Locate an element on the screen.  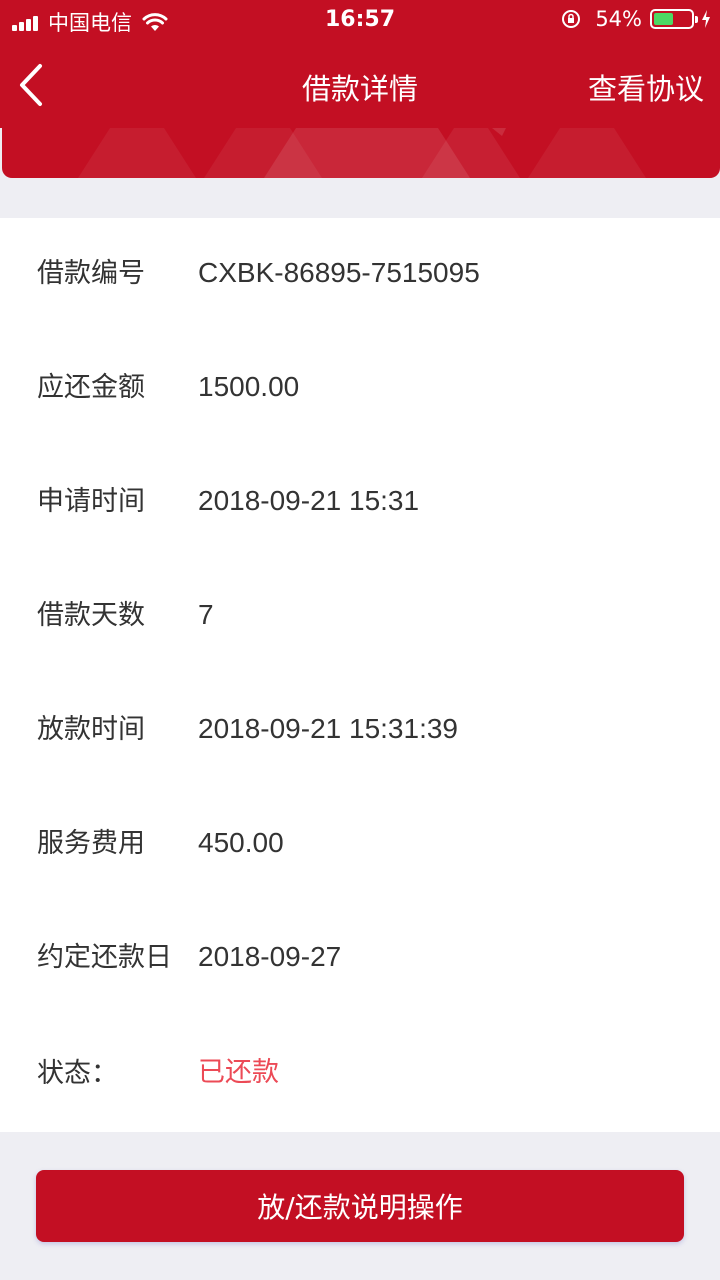
detail-label: 放款时间 is located at coordinates (91, 729).